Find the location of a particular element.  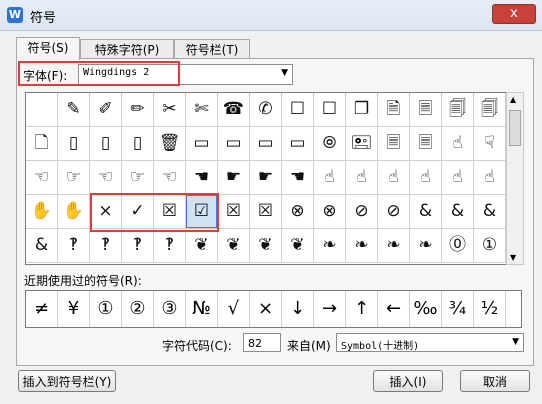

recent-symbol-cell: ← is located at coordinates (394, 309).